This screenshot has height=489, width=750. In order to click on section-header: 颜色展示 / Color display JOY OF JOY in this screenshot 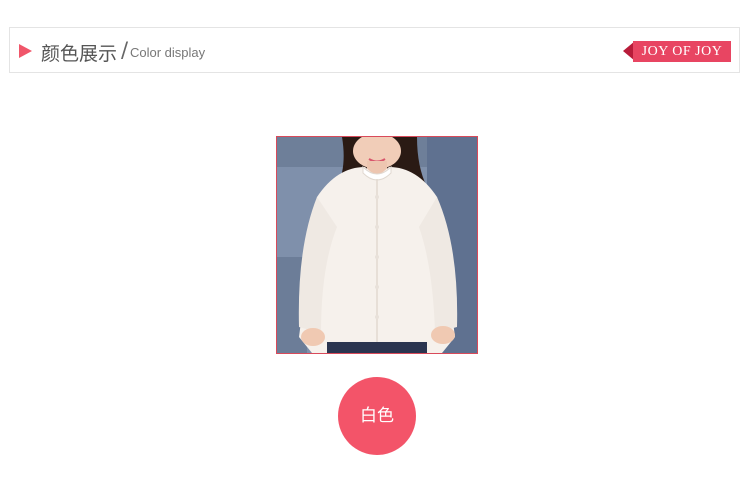, I will do `click(374, 50)`.